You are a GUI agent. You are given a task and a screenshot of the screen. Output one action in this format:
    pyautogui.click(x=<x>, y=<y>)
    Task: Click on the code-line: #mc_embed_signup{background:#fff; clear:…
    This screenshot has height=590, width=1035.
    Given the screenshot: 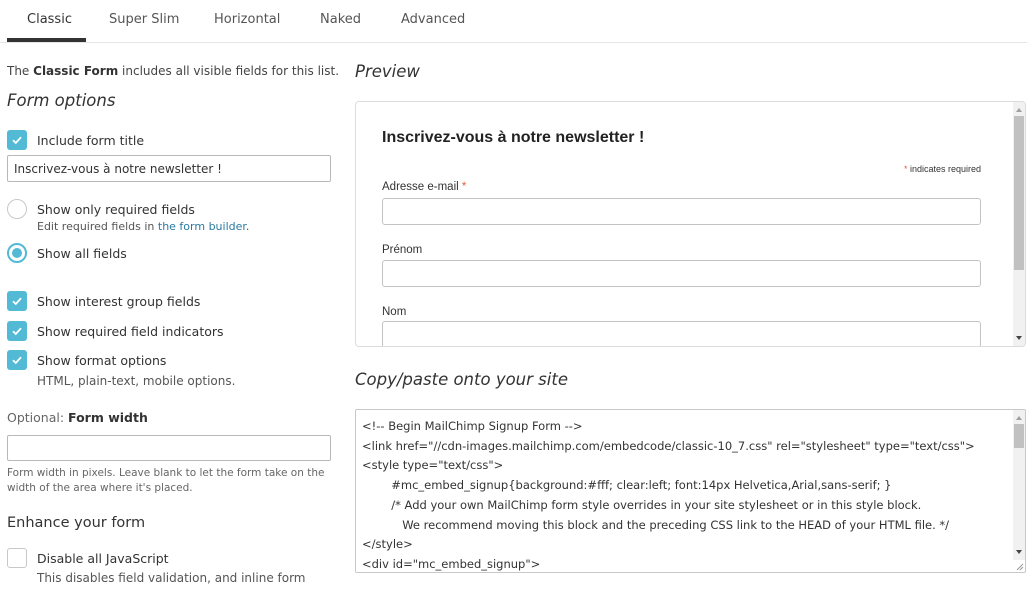 What is the action you would take?
    pyautogui.click(x=627, y=485)
    